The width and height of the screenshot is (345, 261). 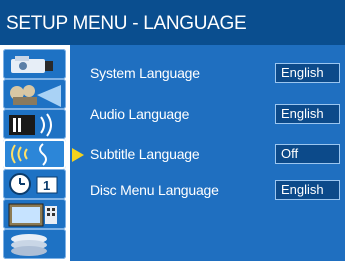 I want to click on sidebar-item-projector, so click(x=34, y=94).